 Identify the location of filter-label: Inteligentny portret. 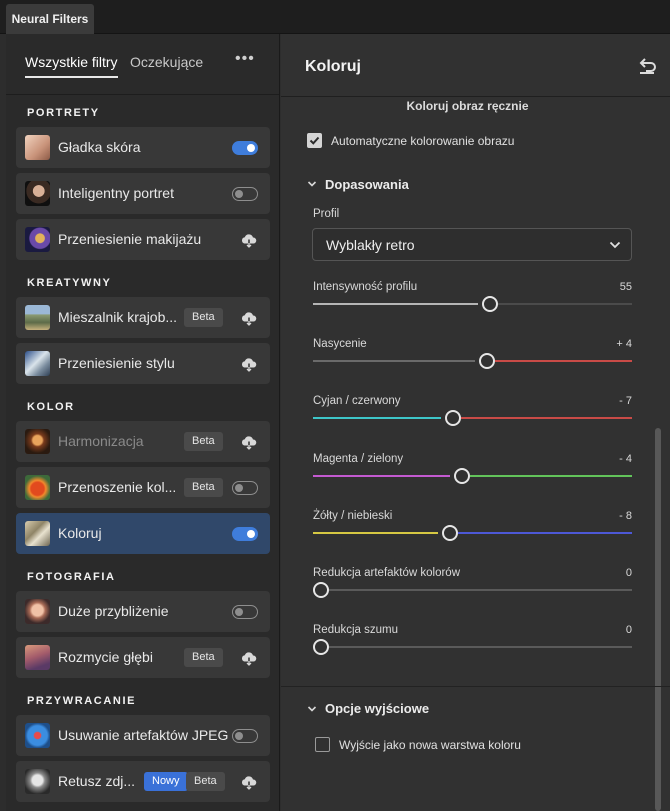
(116, 193).